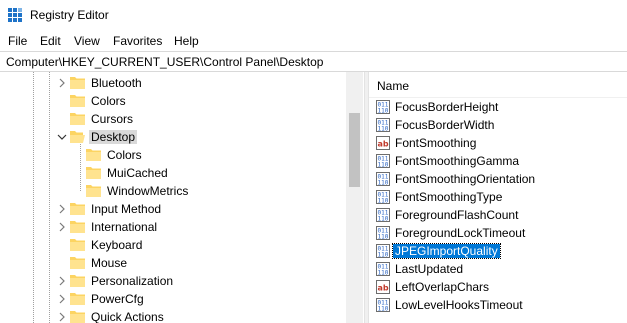 The height and width of the screenshot is (323, 627). I want to click on value-row: 011 110 ForegroundFlashCount, so click(498, 215).